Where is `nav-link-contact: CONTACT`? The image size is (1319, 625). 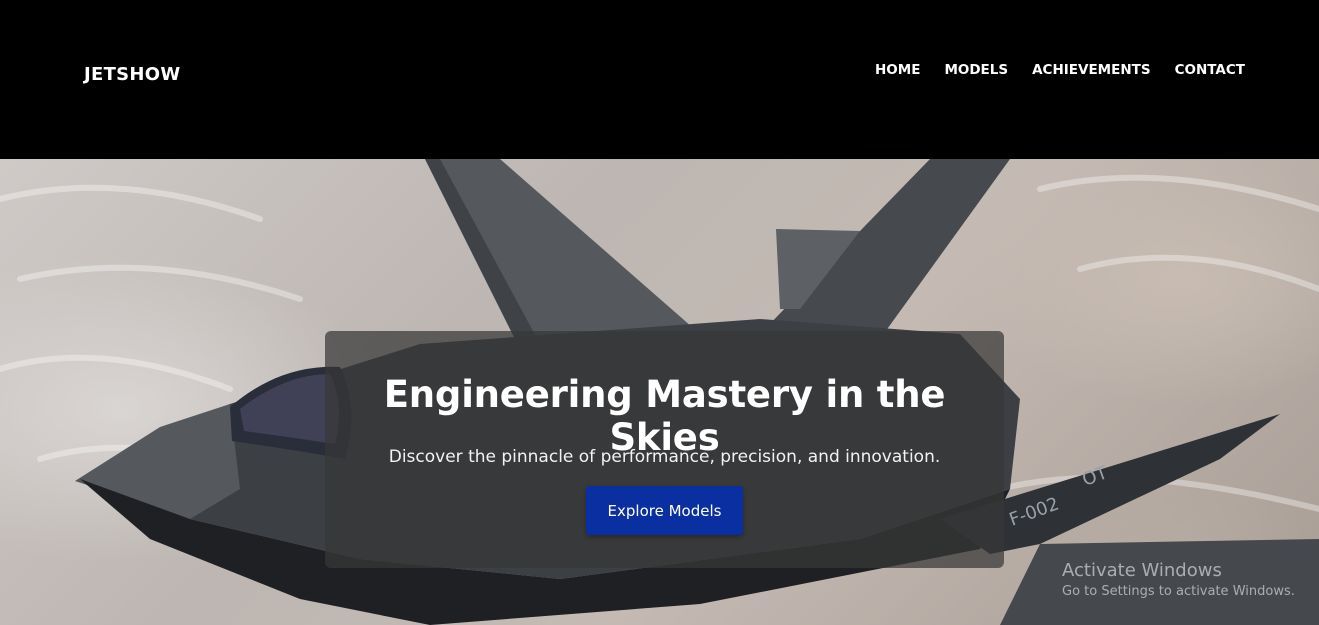 nav-link-contact: CONTACT is located at coordinates (1210, 70).